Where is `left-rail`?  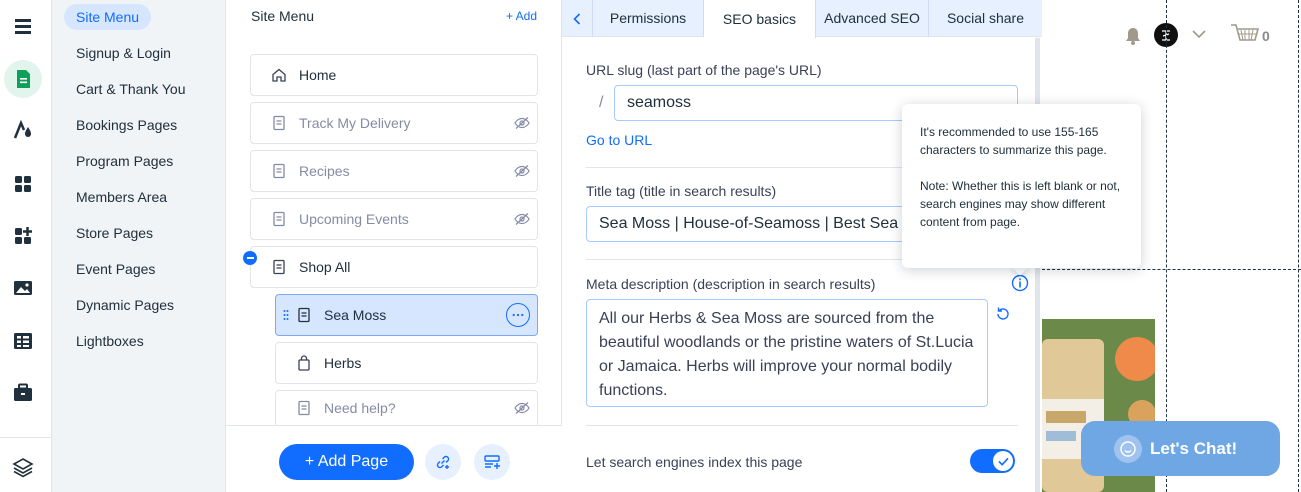
left-rail is located at coordinates (26, 246).